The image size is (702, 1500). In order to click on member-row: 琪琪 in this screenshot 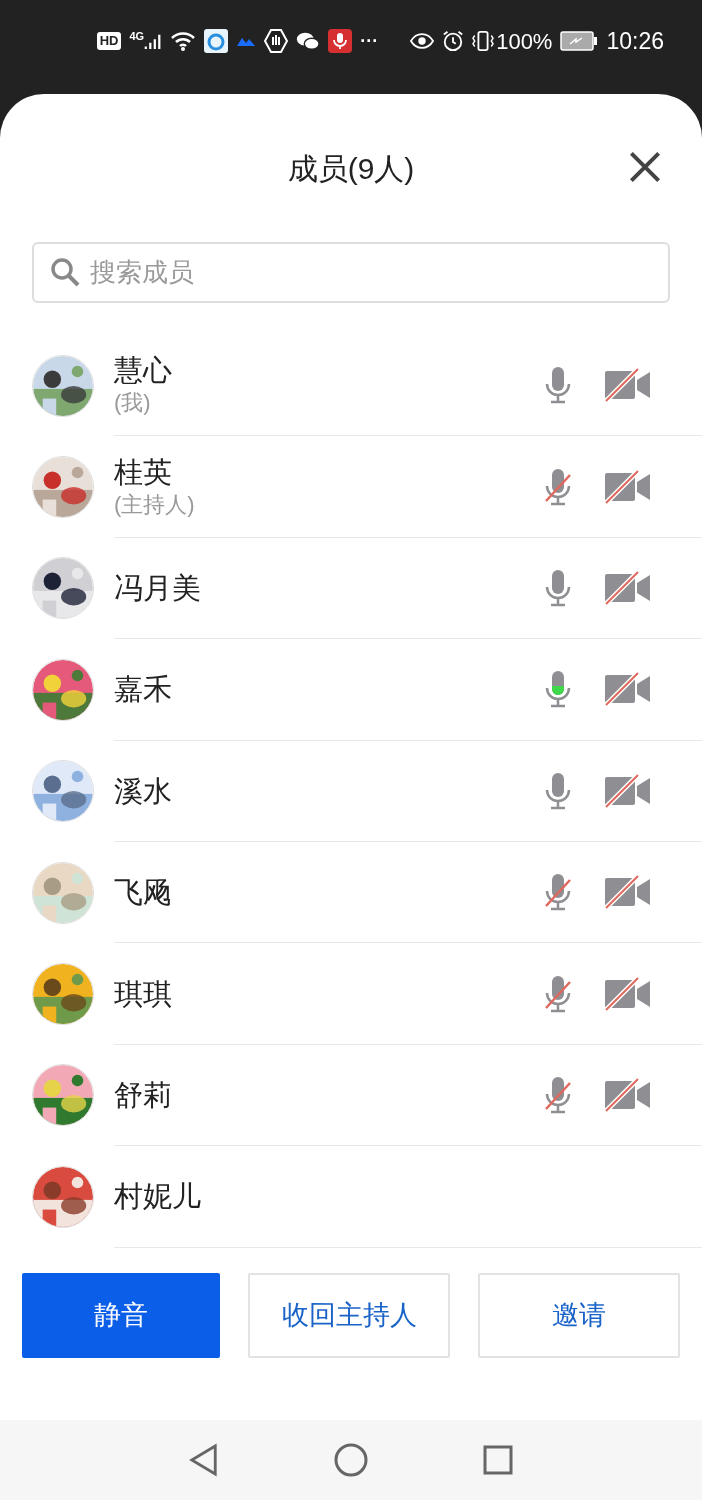, I will do `click(351, 994)`.